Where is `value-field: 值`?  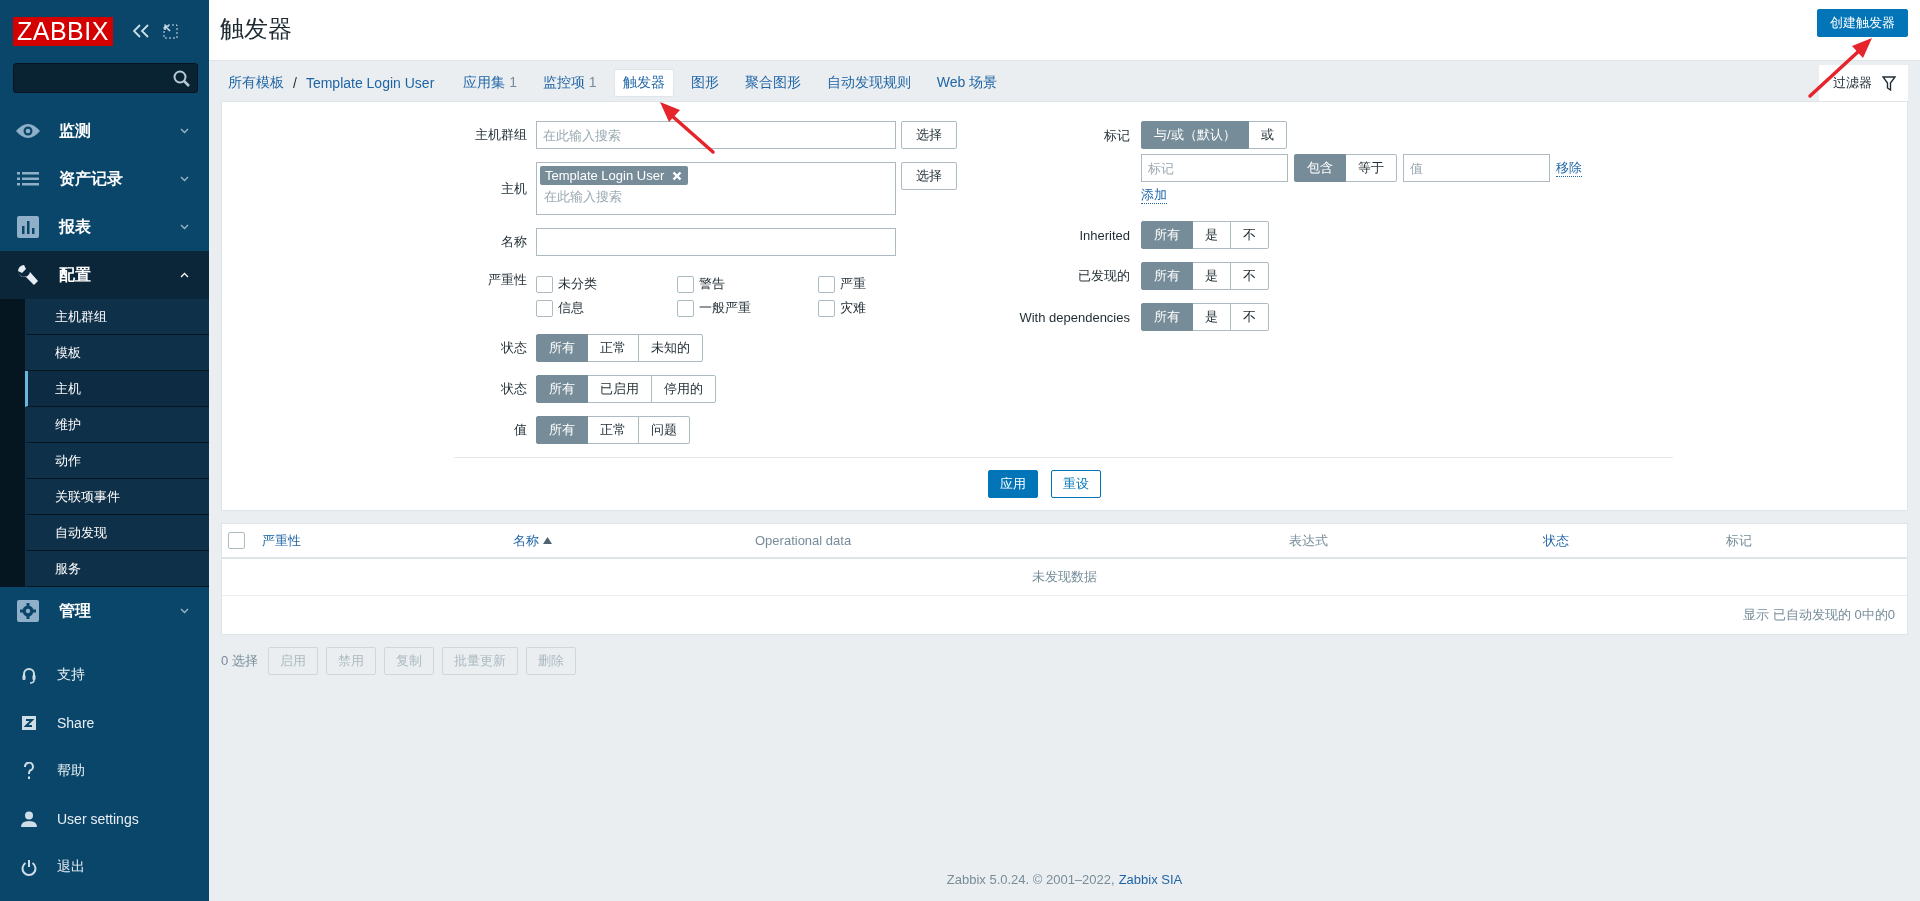
value-field: 值 is located at coordinates (1476, 168).